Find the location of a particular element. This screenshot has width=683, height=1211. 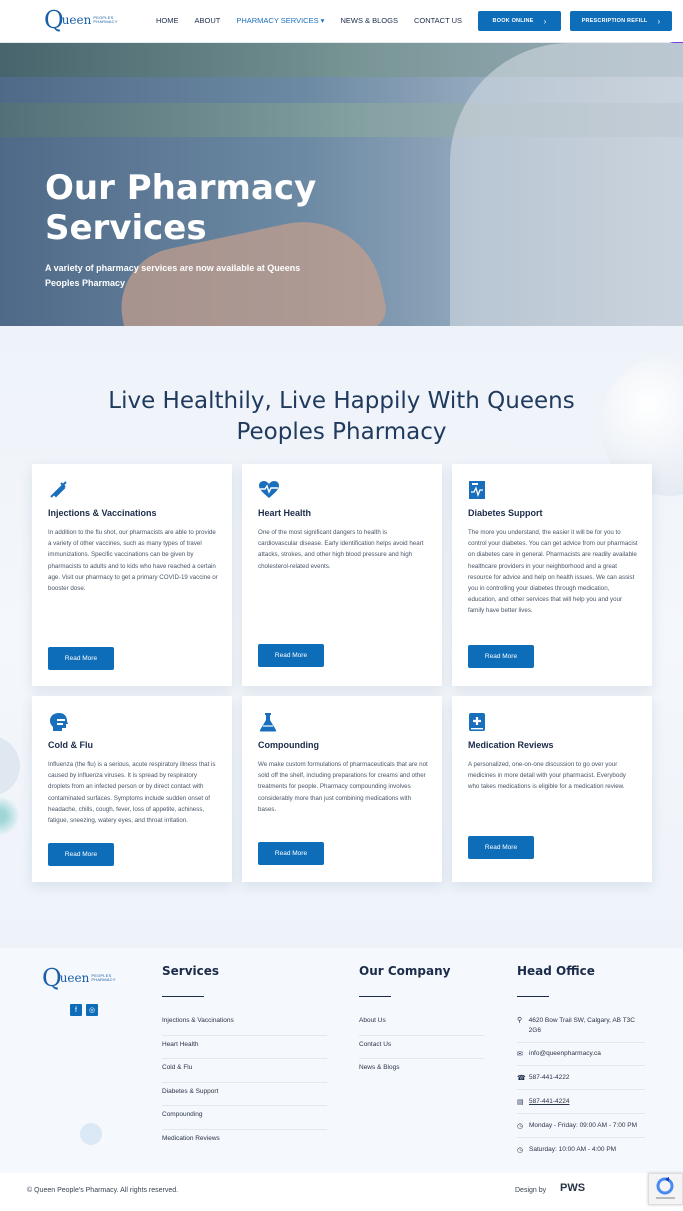

recaptcha-badge is located at coordinates (665, 1189).